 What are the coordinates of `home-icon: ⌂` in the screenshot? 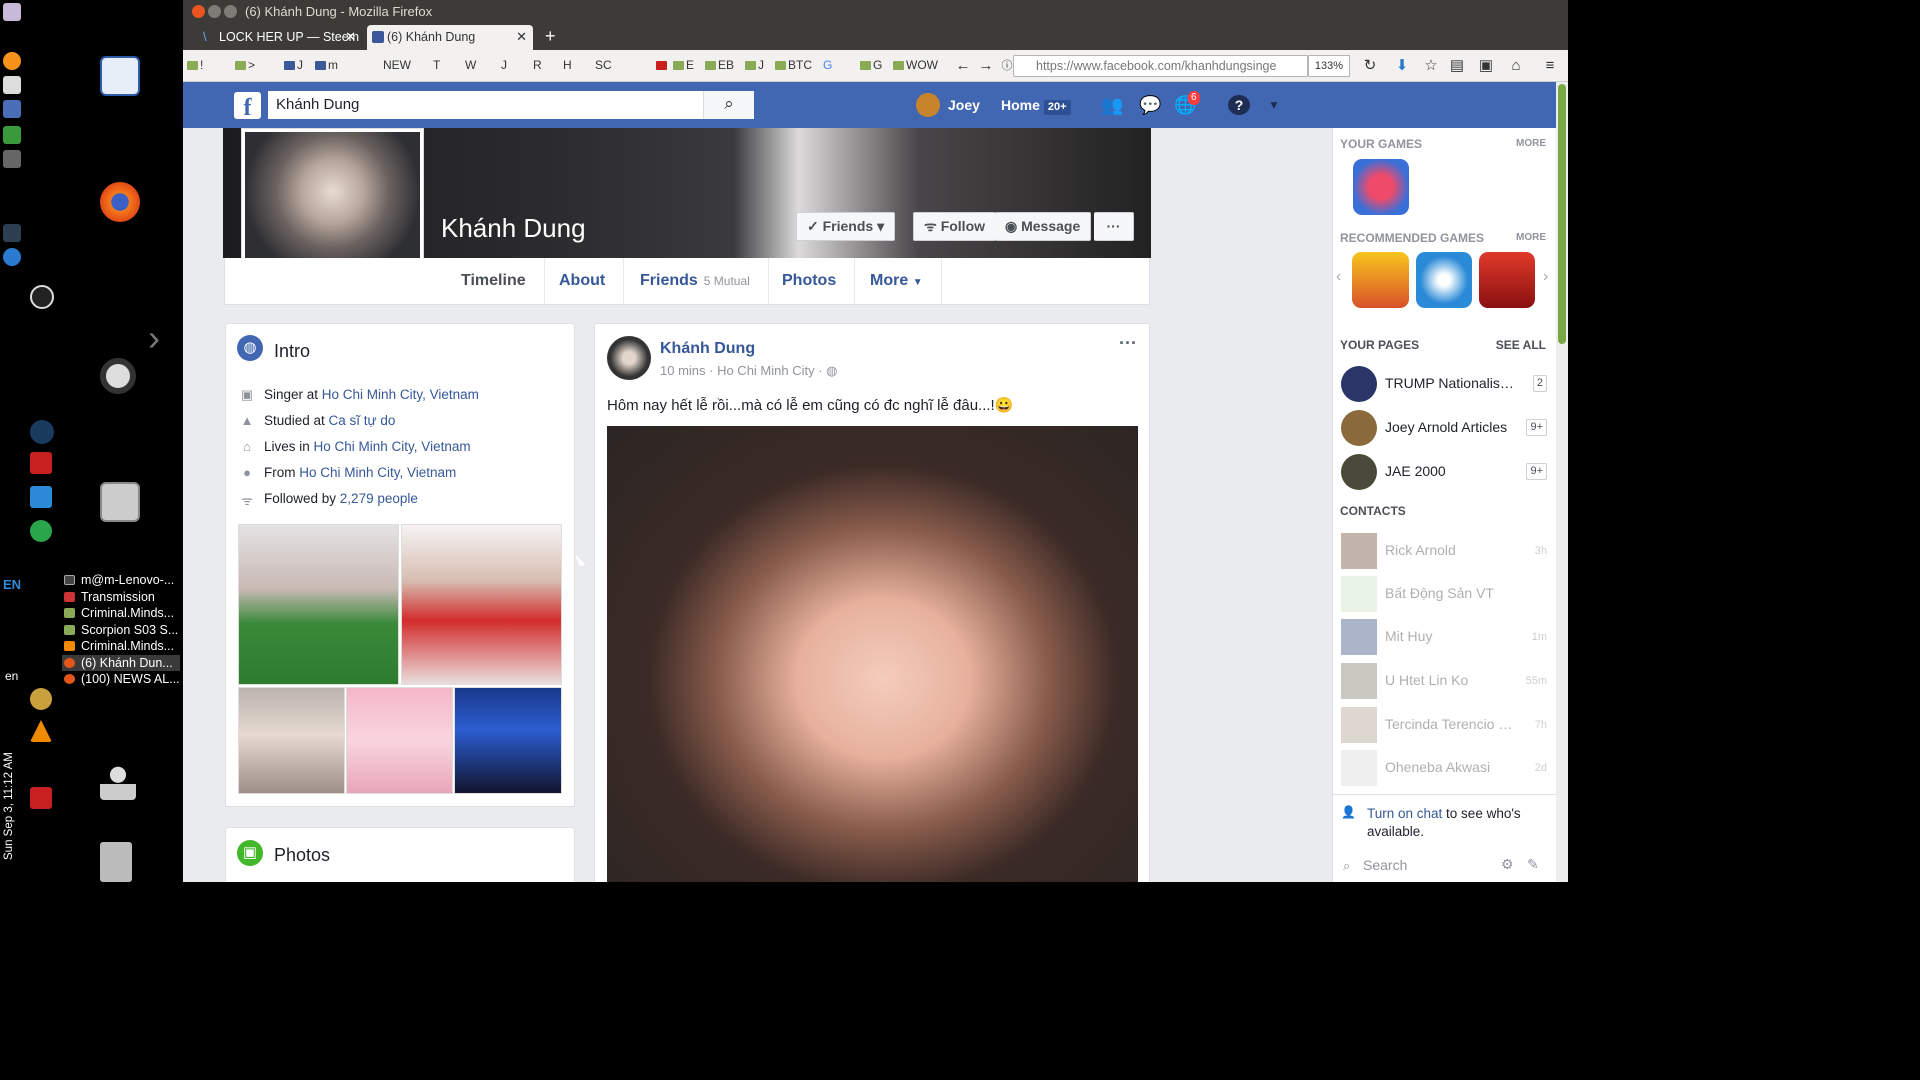 It's located at (1516, 66).